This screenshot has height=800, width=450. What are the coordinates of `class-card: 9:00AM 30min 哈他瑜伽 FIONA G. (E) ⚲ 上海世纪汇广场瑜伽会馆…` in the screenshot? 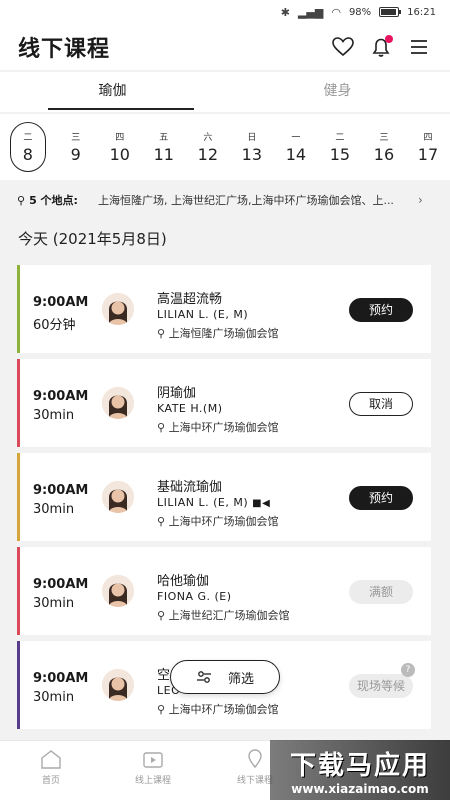 It's located at (224, 591).